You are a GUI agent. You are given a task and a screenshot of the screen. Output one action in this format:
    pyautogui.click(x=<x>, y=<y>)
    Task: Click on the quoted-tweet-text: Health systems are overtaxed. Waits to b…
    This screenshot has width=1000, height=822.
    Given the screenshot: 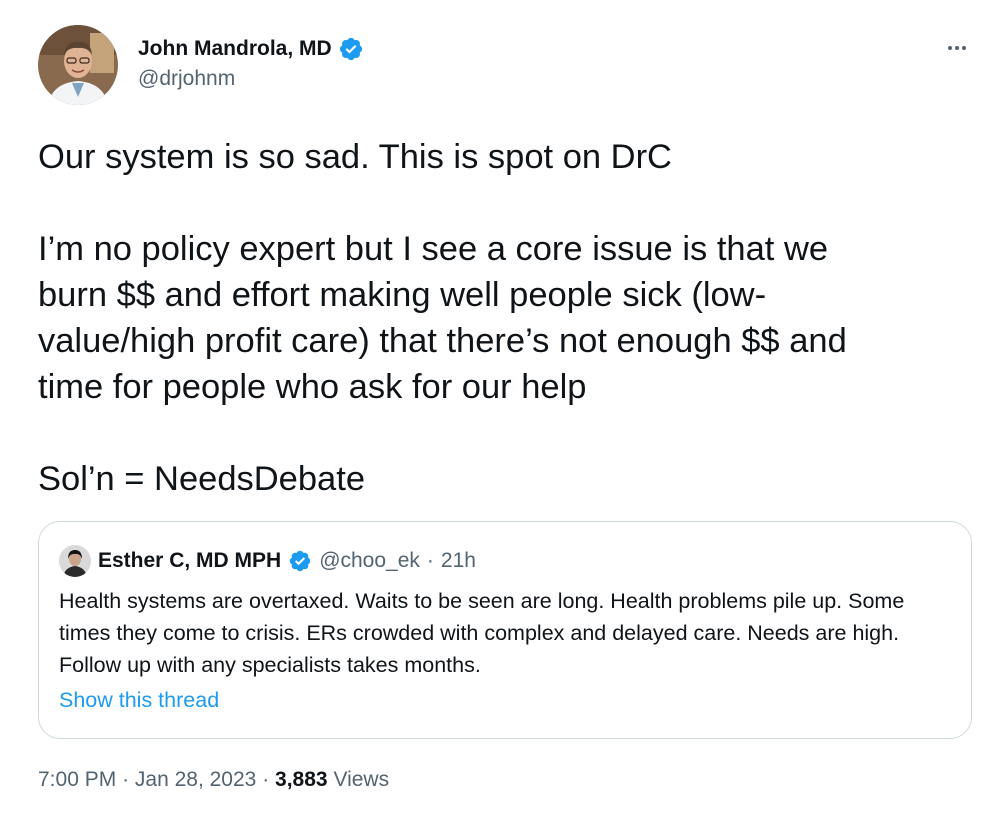 What is the action you would take?
    pyautogui.click(x=482, y=633)
    